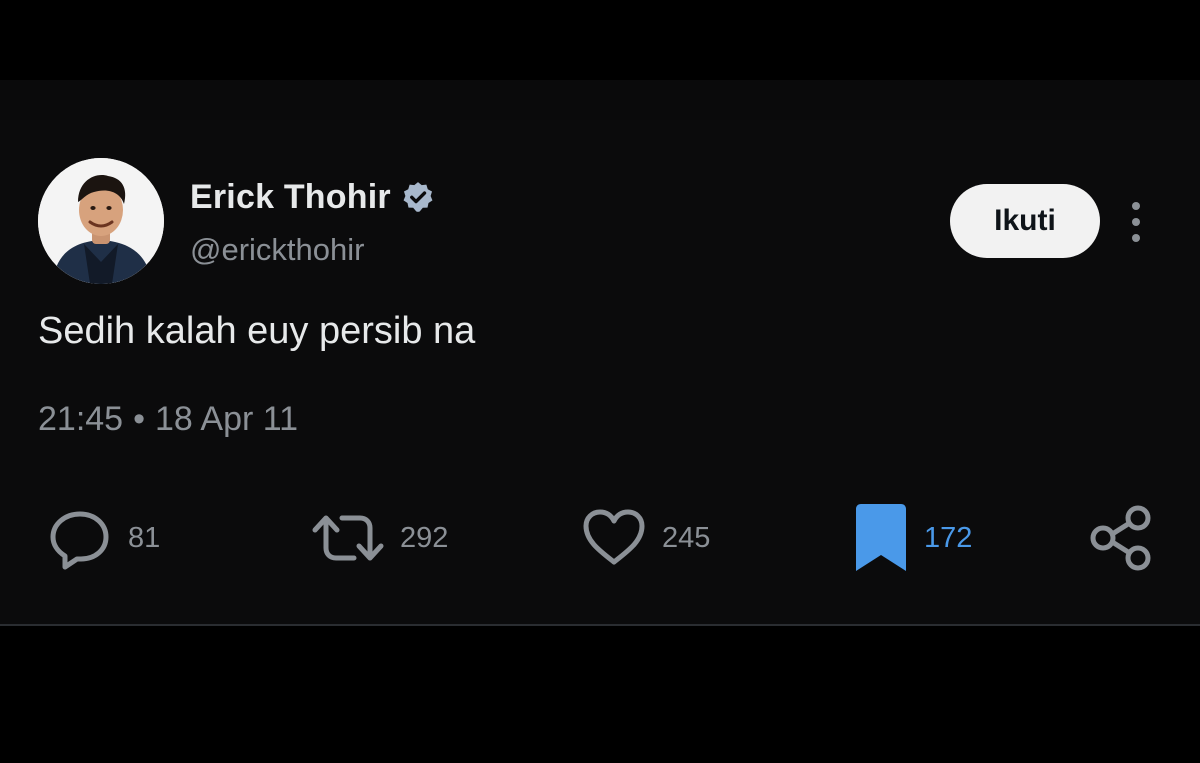  Describe the element at coordinates (600, 40) in the screenshot. I see `top-area` at that location.